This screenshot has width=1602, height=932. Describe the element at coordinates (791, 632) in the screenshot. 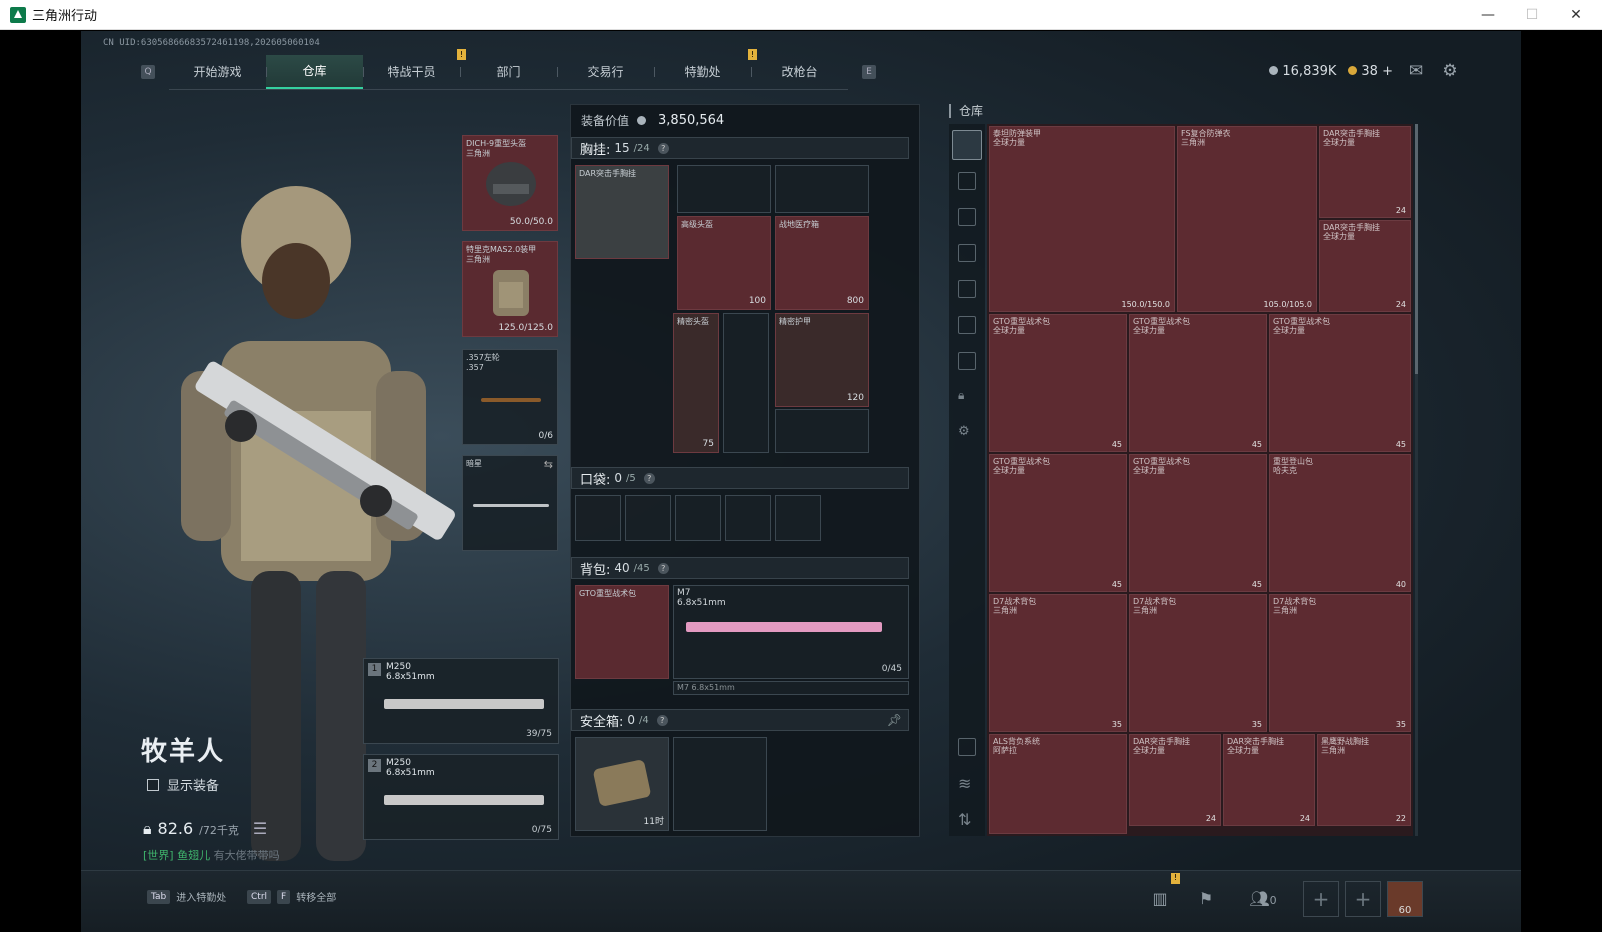

I see `backpack-weapon-m7: M7 6.8x51mm 0/45` at that location.